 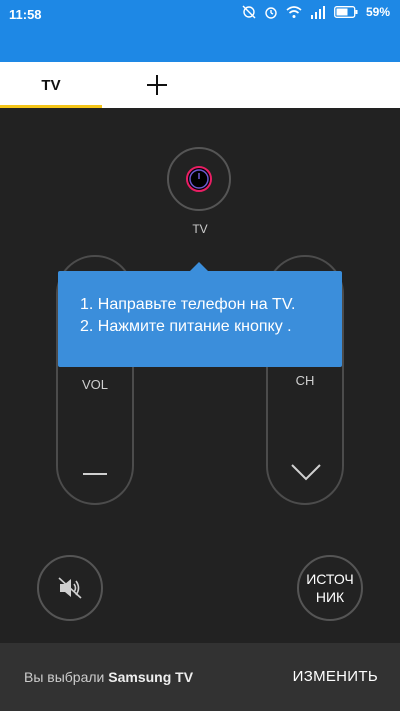 I want to click on source-button: ИСТОЧ НИК, so click(x=330, y=588).